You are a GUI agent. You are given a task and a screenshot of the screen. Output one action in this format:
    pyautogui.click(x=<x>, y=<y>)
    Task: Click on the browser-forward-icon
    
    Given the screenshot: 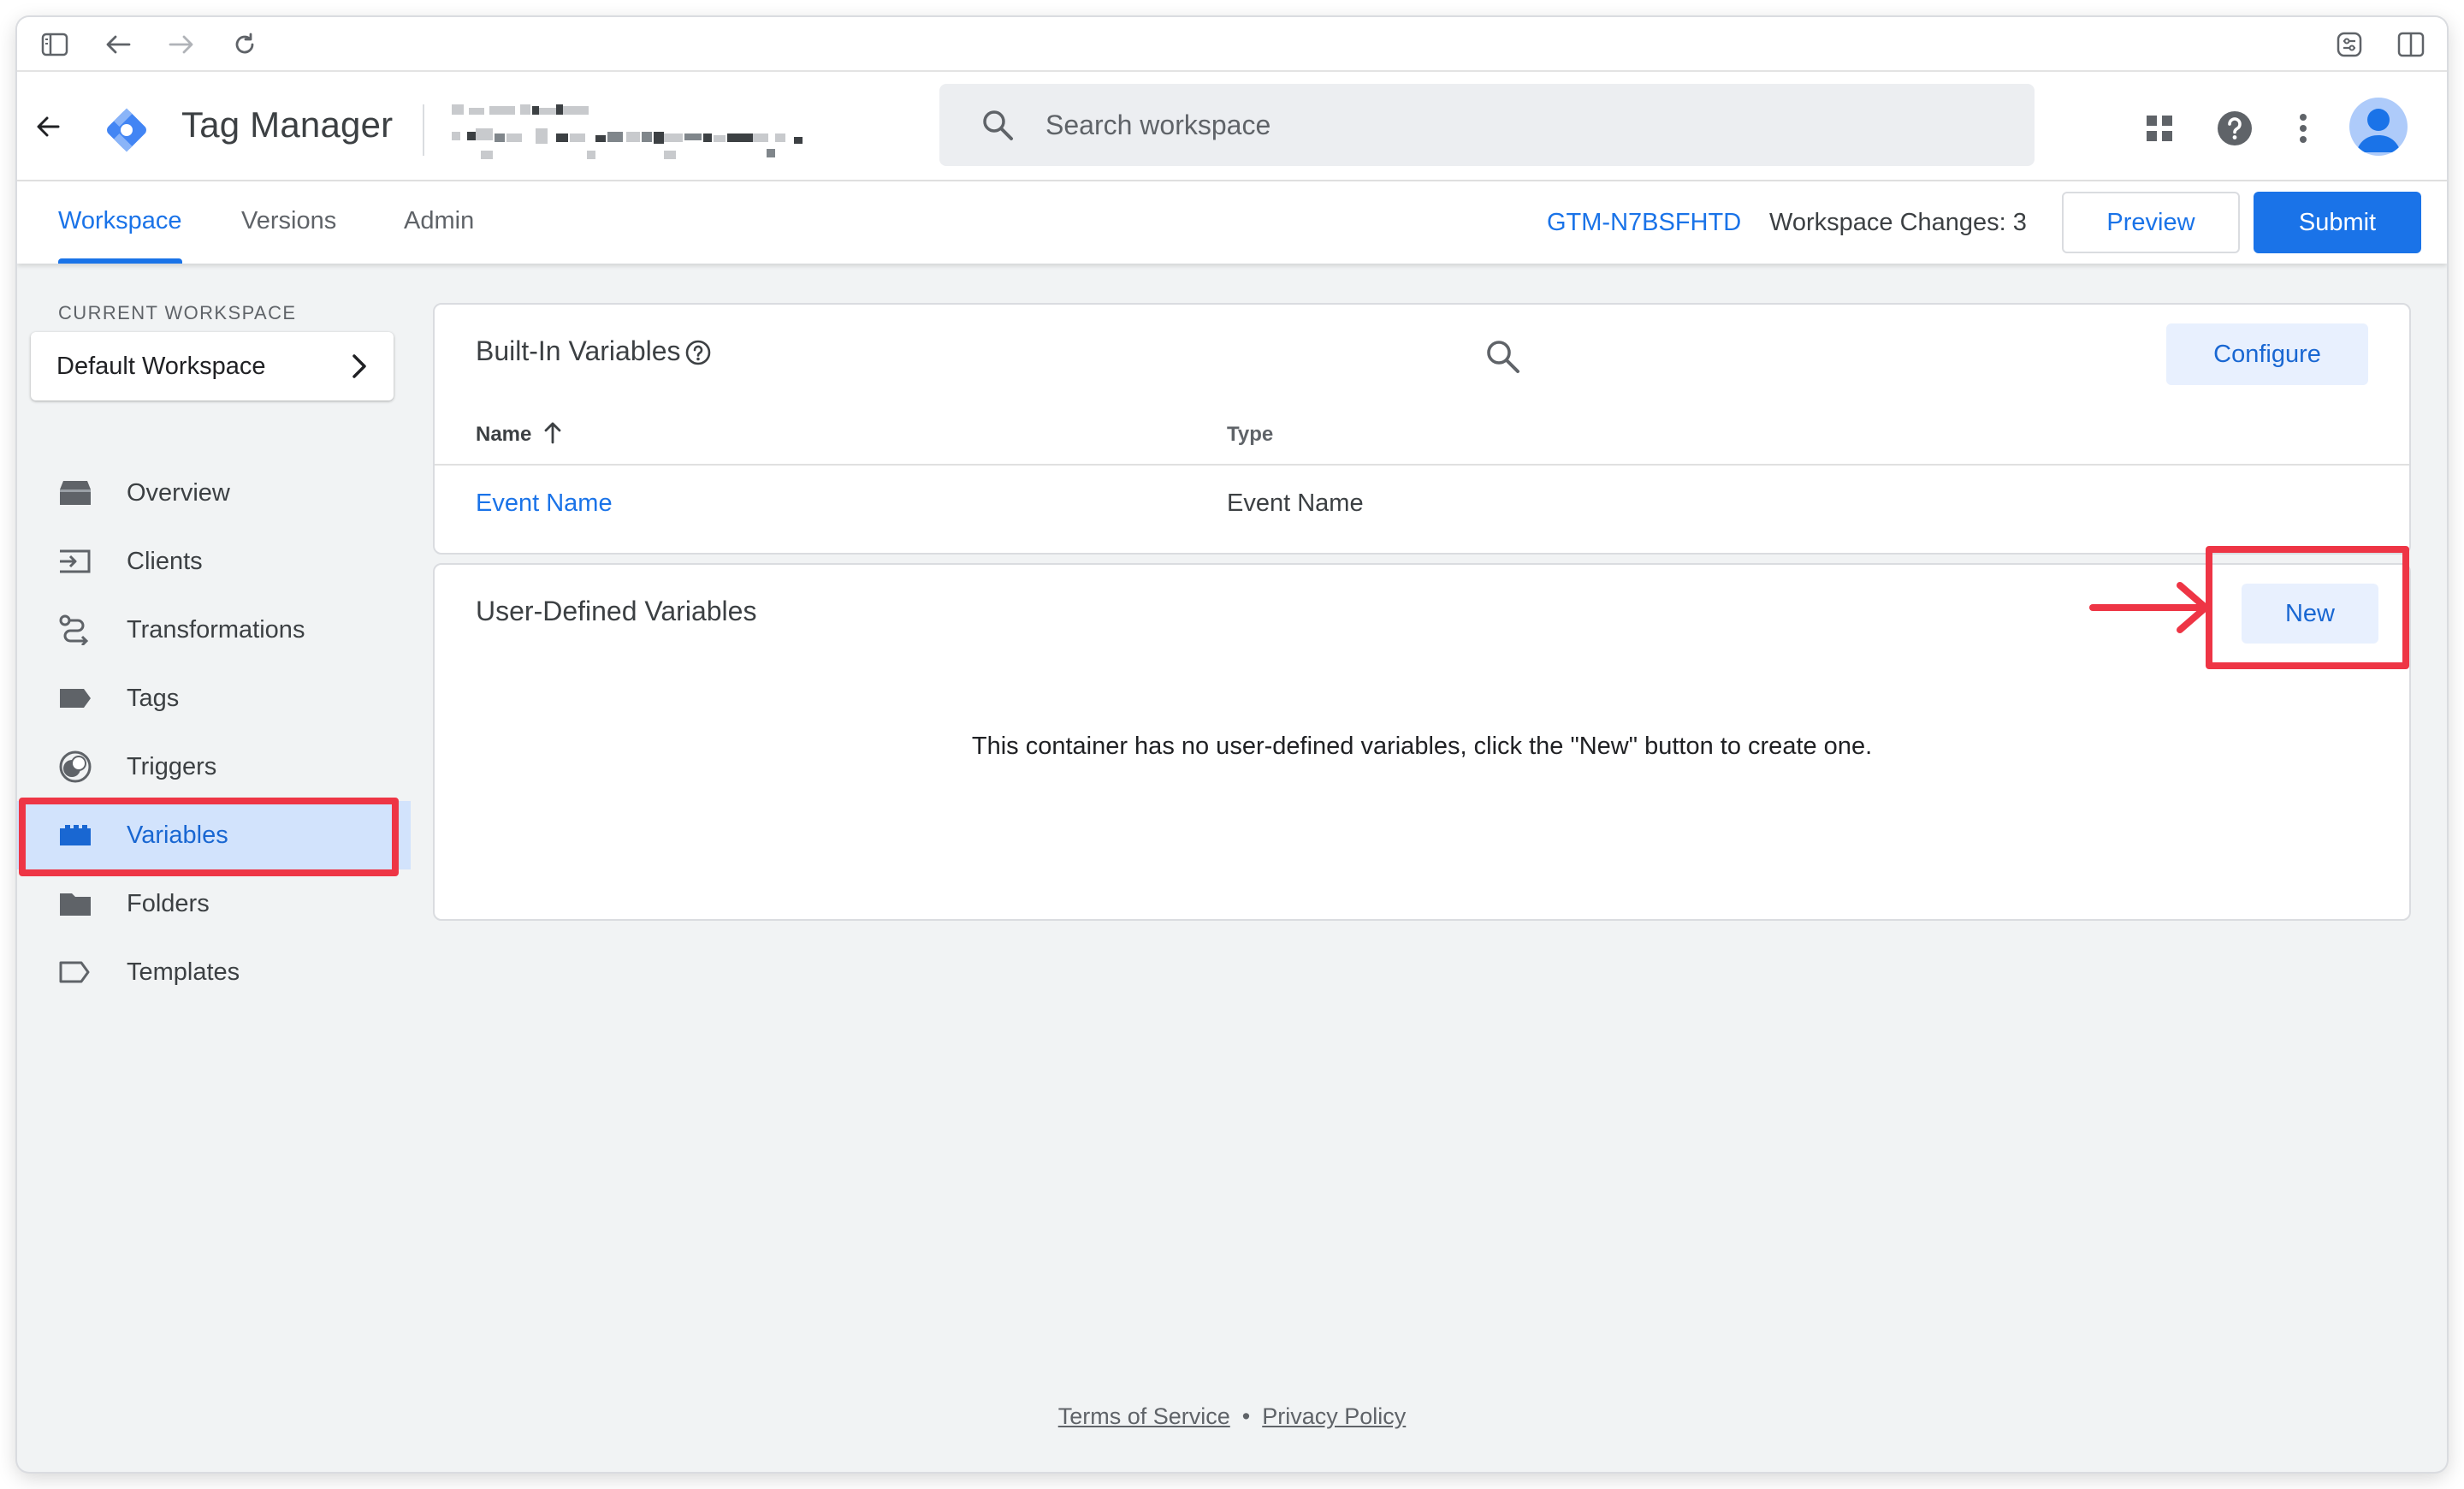 What is the action you would take?
    pyautogui.click(x=181, y=45)
    